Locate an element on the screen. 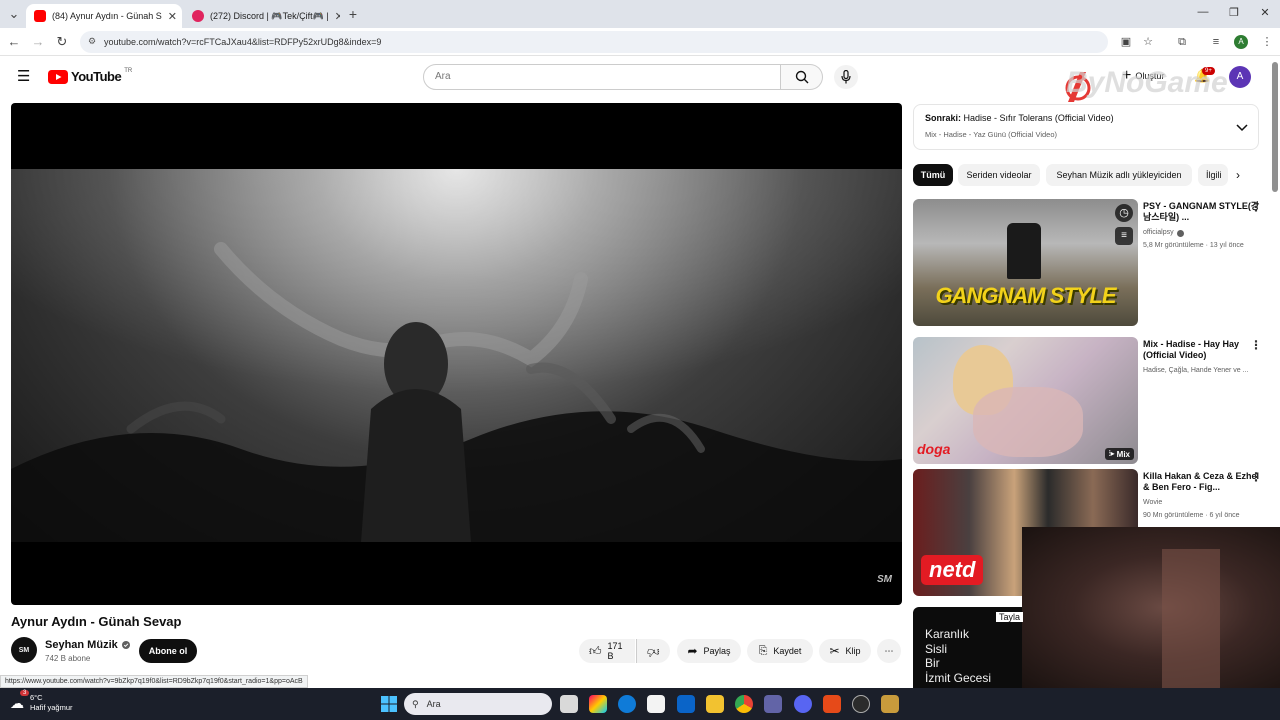  tab-label: (272) Discord | 🎮Tek/Çift🎮 | is located at coordinates (269, 15).